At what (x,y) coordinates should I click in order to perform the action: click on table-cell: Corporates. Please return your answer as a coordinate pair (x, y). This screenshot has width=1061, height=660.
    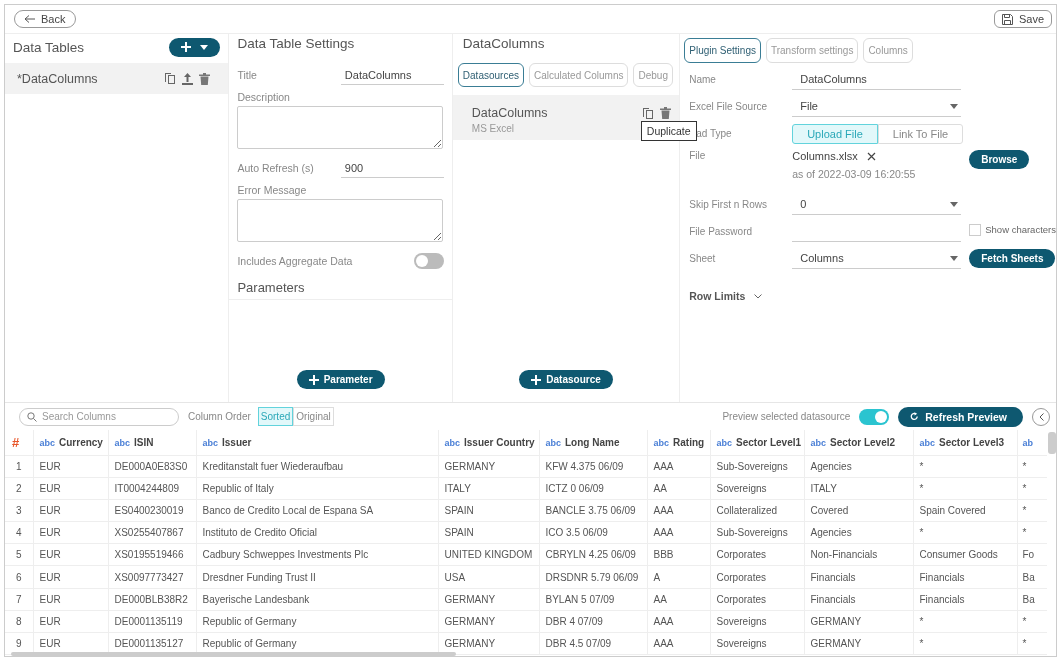
    Looking at the image, I should click on (757, 599).